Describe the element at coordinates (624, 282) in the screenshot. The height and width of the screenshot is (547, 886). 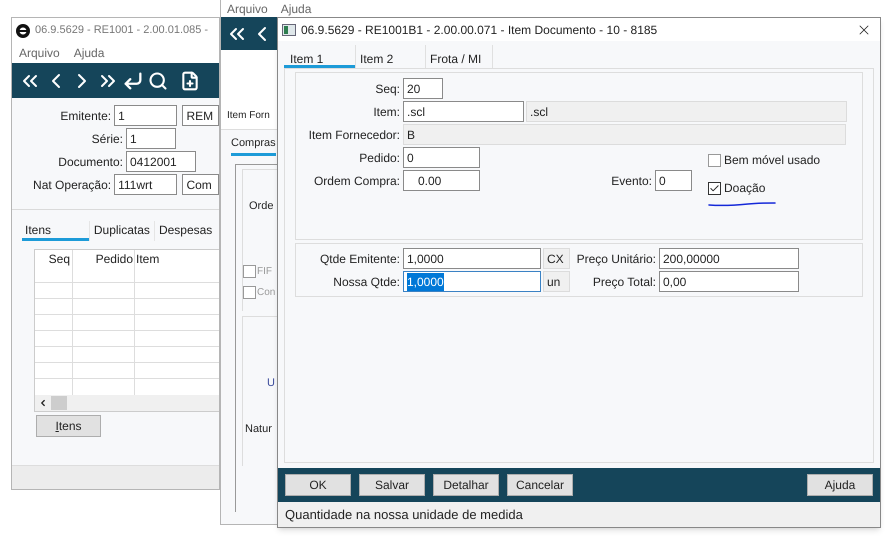
I see `field-label: Preço Total:` at that location.